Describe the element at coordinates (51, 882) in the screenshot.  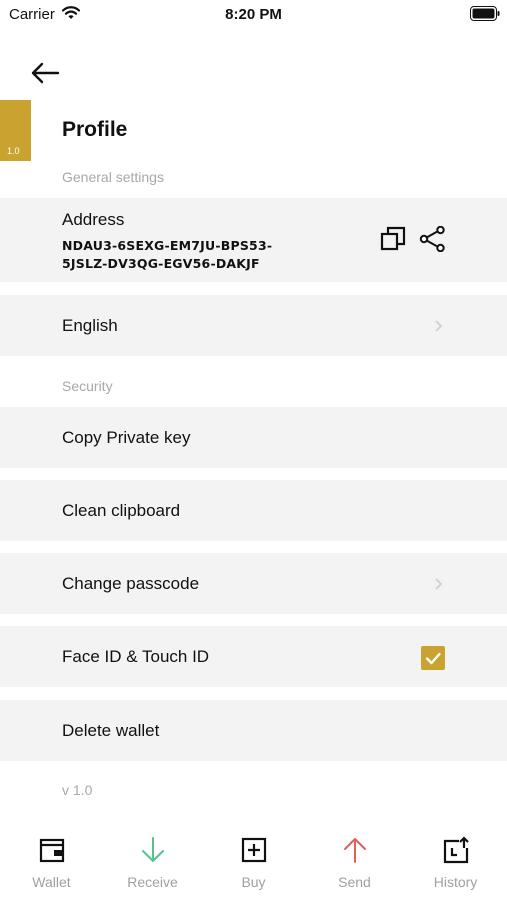
I see `tab-wallet-label: Wallet` at that location.